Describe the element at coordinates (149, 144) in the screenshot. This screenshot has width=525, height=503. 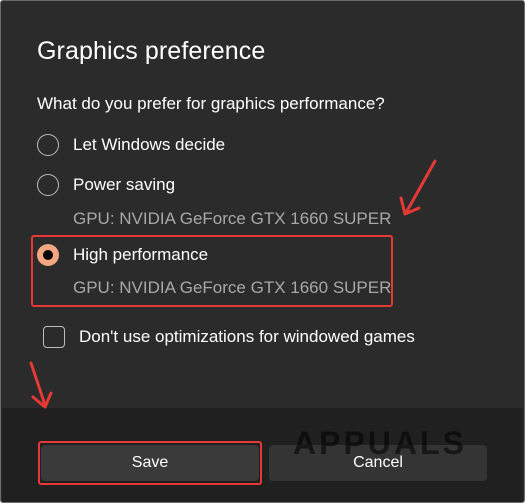
I see `radio-label: Let Windows decide` at that location.